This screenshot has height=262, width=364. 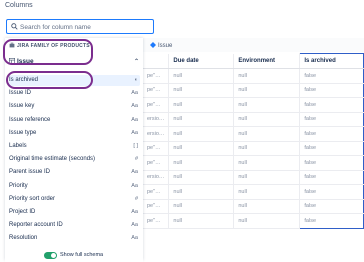 What do you see at coordinates (156, 61) in the screenshot?
I see `column-header` at bounding box center [156, 61].